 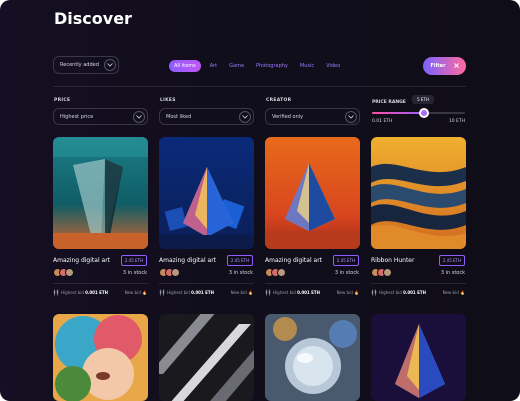 I want to click on price-range-handle, so click(x=424, y=113).